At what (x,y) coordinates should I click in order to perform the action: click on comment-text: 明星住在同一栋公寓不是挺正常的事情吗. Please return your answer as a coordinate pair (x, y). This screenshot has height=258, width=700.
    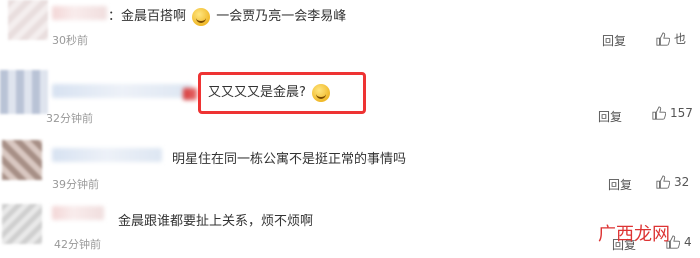
    Looking at the image, I should click on (289, 159).